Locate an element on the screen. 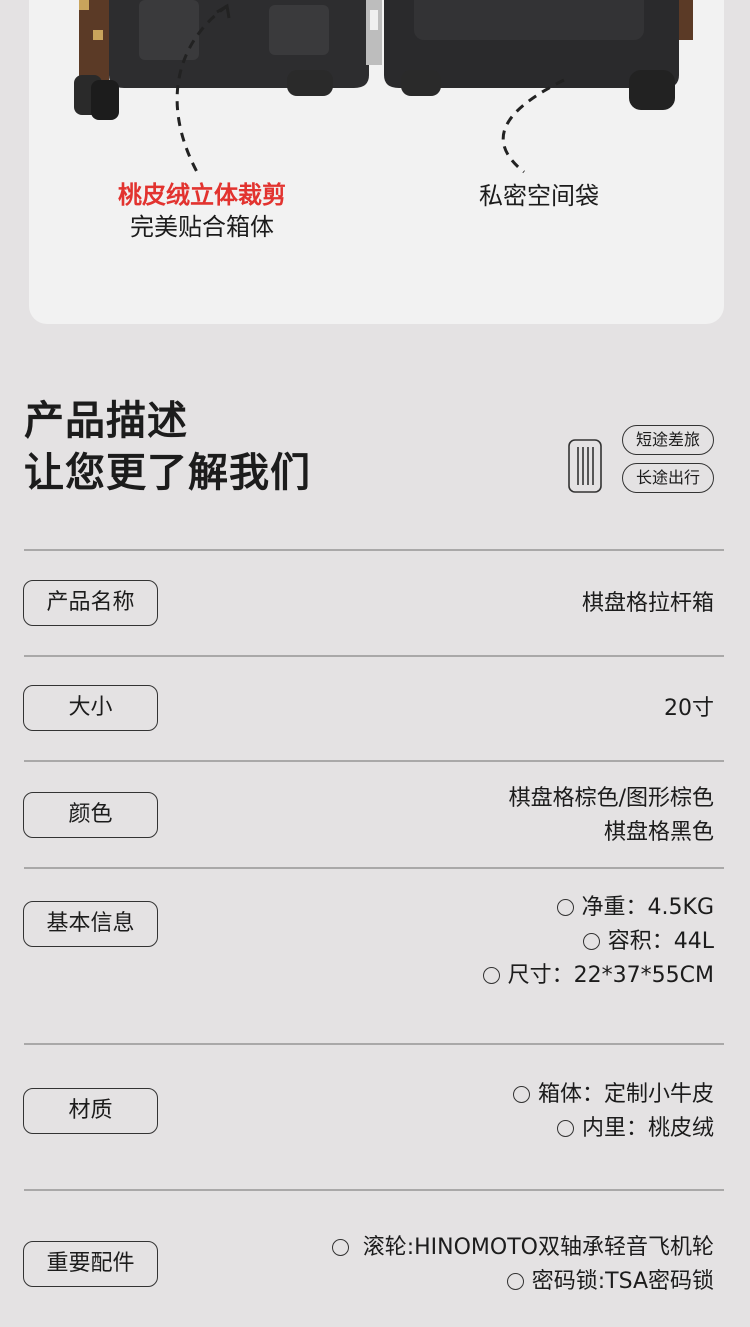  dimensions-text: 尺寸：22*37*55CM is located at coordinates (610, 975).